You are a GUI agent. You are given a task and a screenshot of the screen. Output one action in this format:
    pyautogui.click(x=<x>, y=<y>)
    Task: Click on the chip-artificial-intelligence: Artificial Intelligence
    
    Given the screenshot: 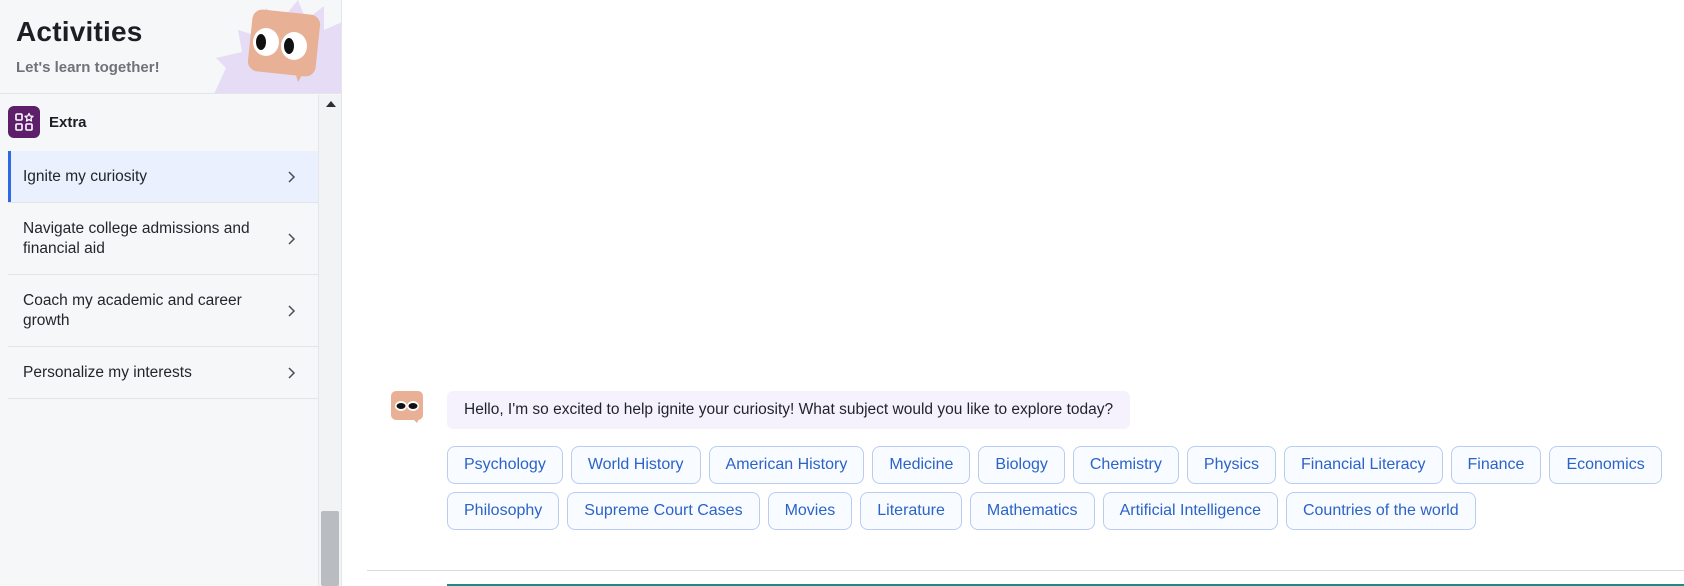 What is the action you would take?
    pyautogui.click(x=1190, y=511)
    